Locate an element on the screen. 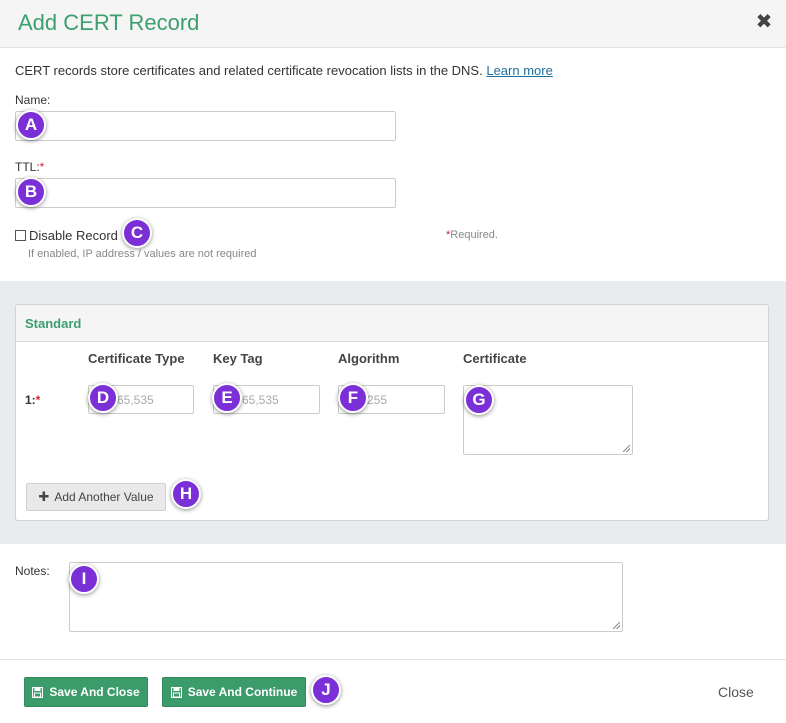 The height and width of the screenshot is (723, 786). row-number: 1: is located at coordinates (30, 400).